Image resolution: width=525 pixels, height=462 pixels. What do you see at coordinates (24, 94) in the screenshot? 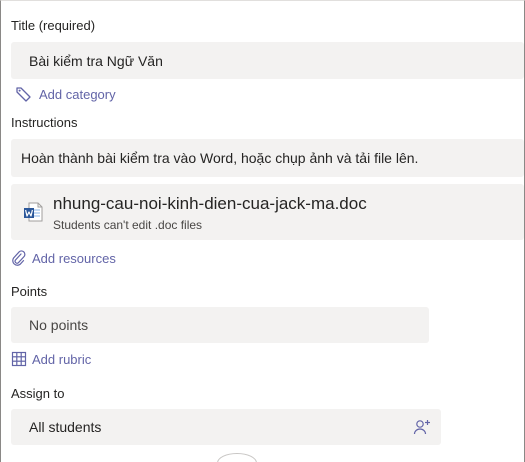
I see `tag-icon` at bounding box center [24, 94].